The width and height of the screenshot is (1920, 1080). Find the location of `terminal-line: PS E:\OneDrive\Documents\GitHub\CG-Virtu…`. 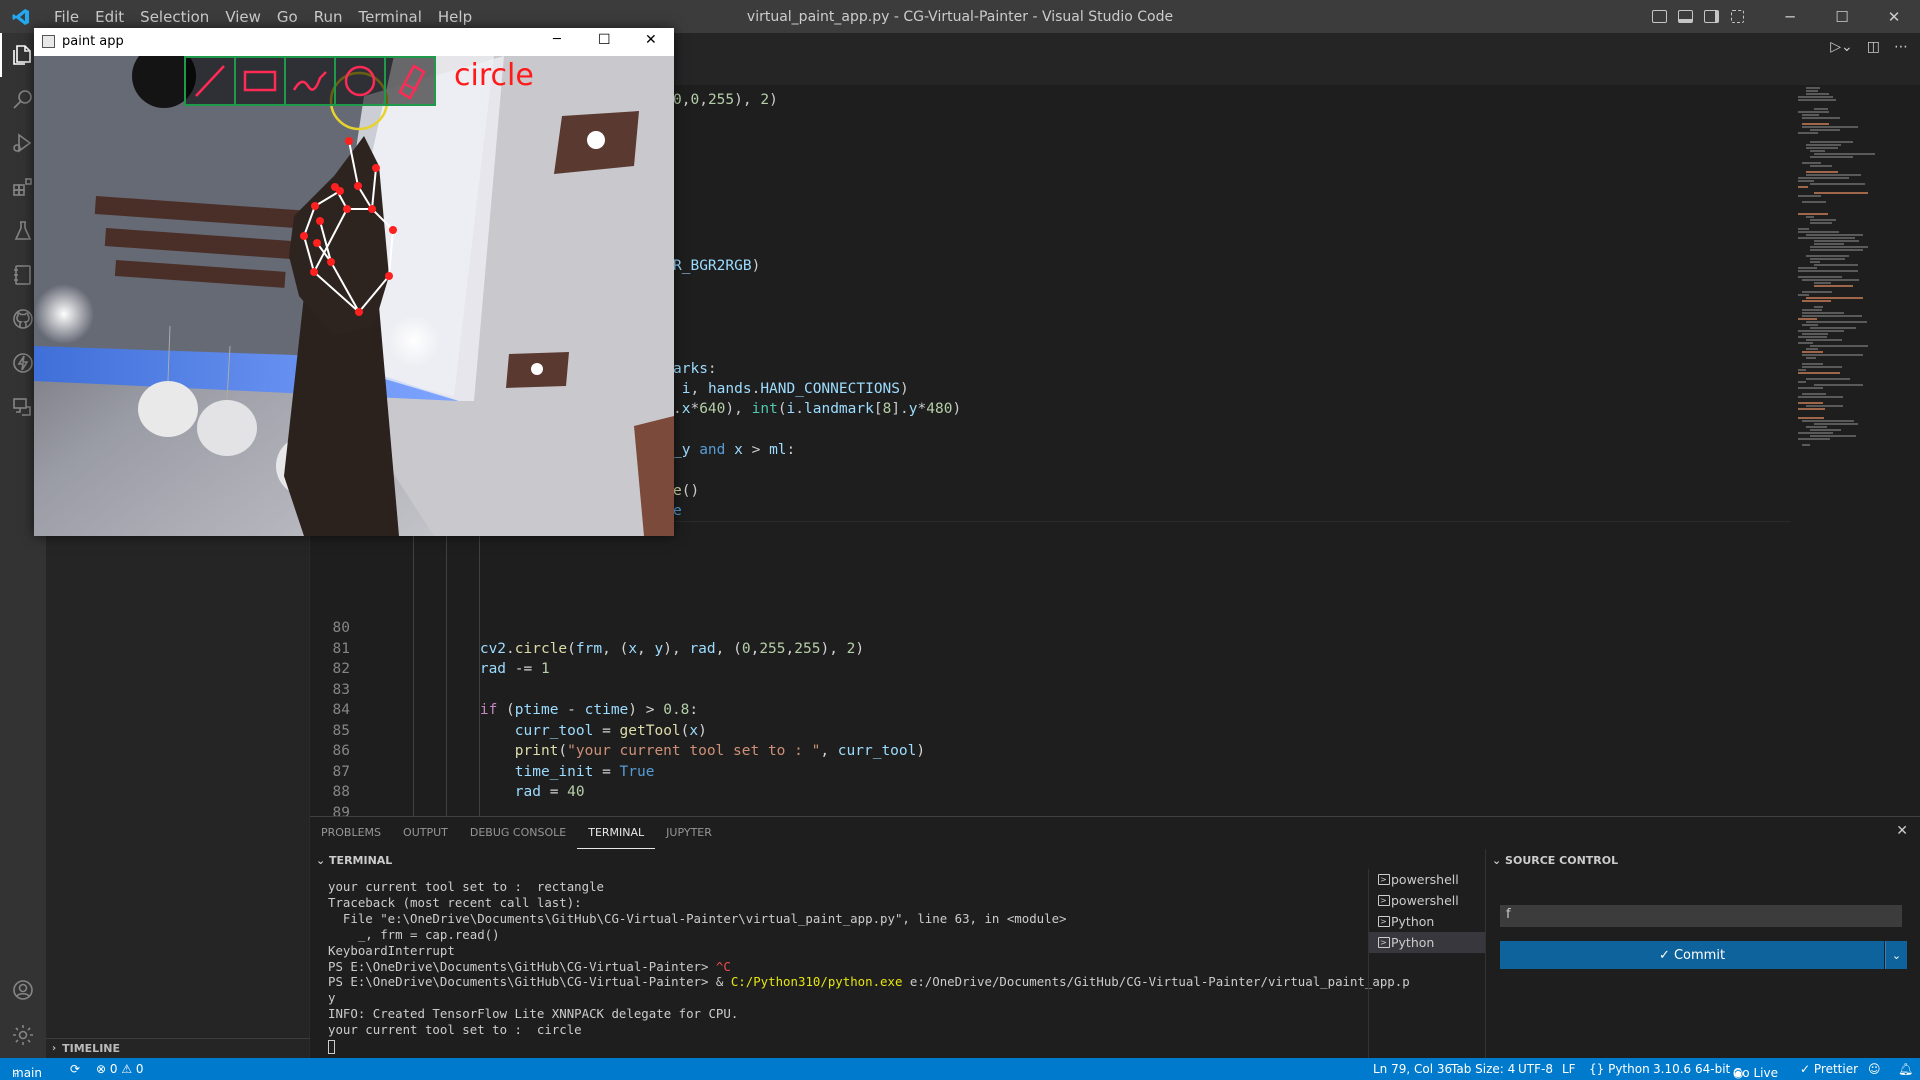

terminal-line: PS E:\OneDrive\Documents\GitHub\CG-Virtu… is located at coordinates (529, 966).